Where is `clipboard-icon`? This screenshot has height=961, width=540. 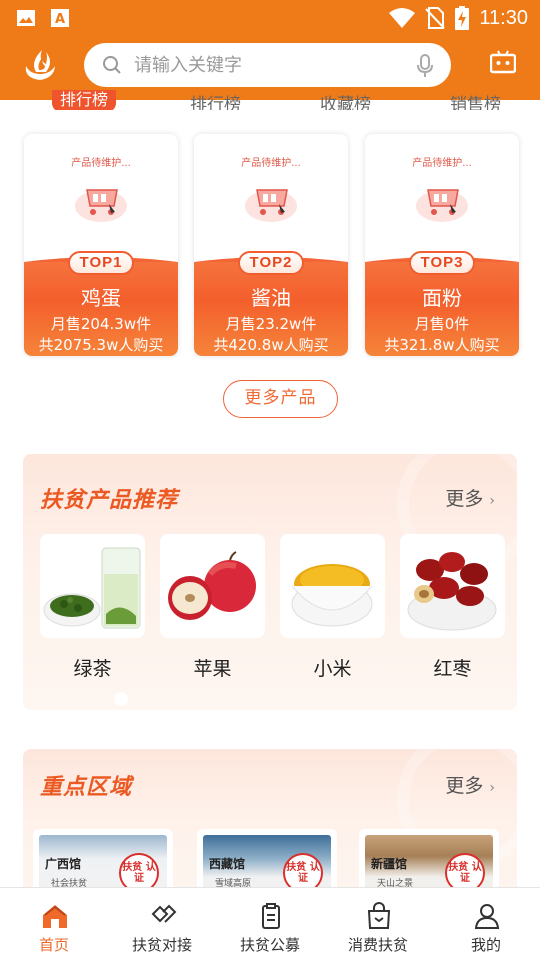
clipboard-icon is located at coordinates (271, 916).